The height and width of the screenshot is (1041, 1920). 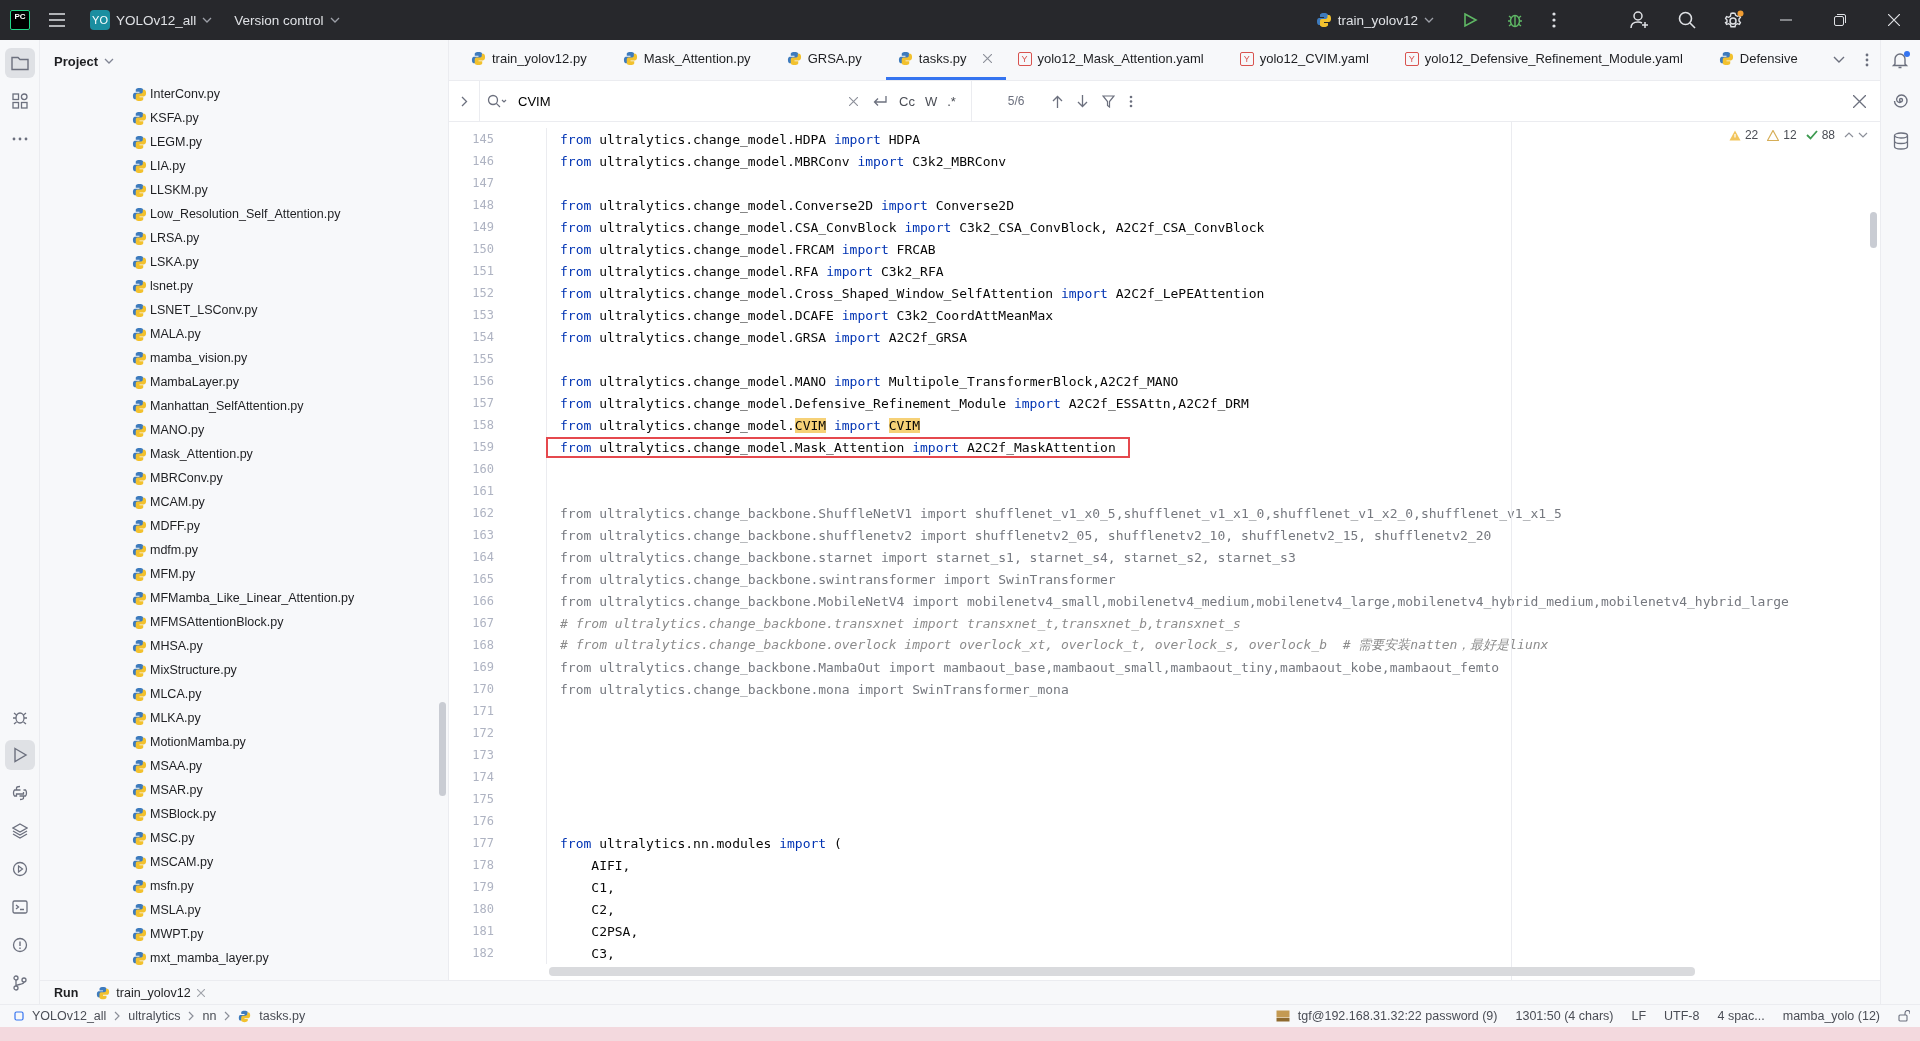 I want to click on file-tree-item: MSAA.py, so click(x=290, y=766).